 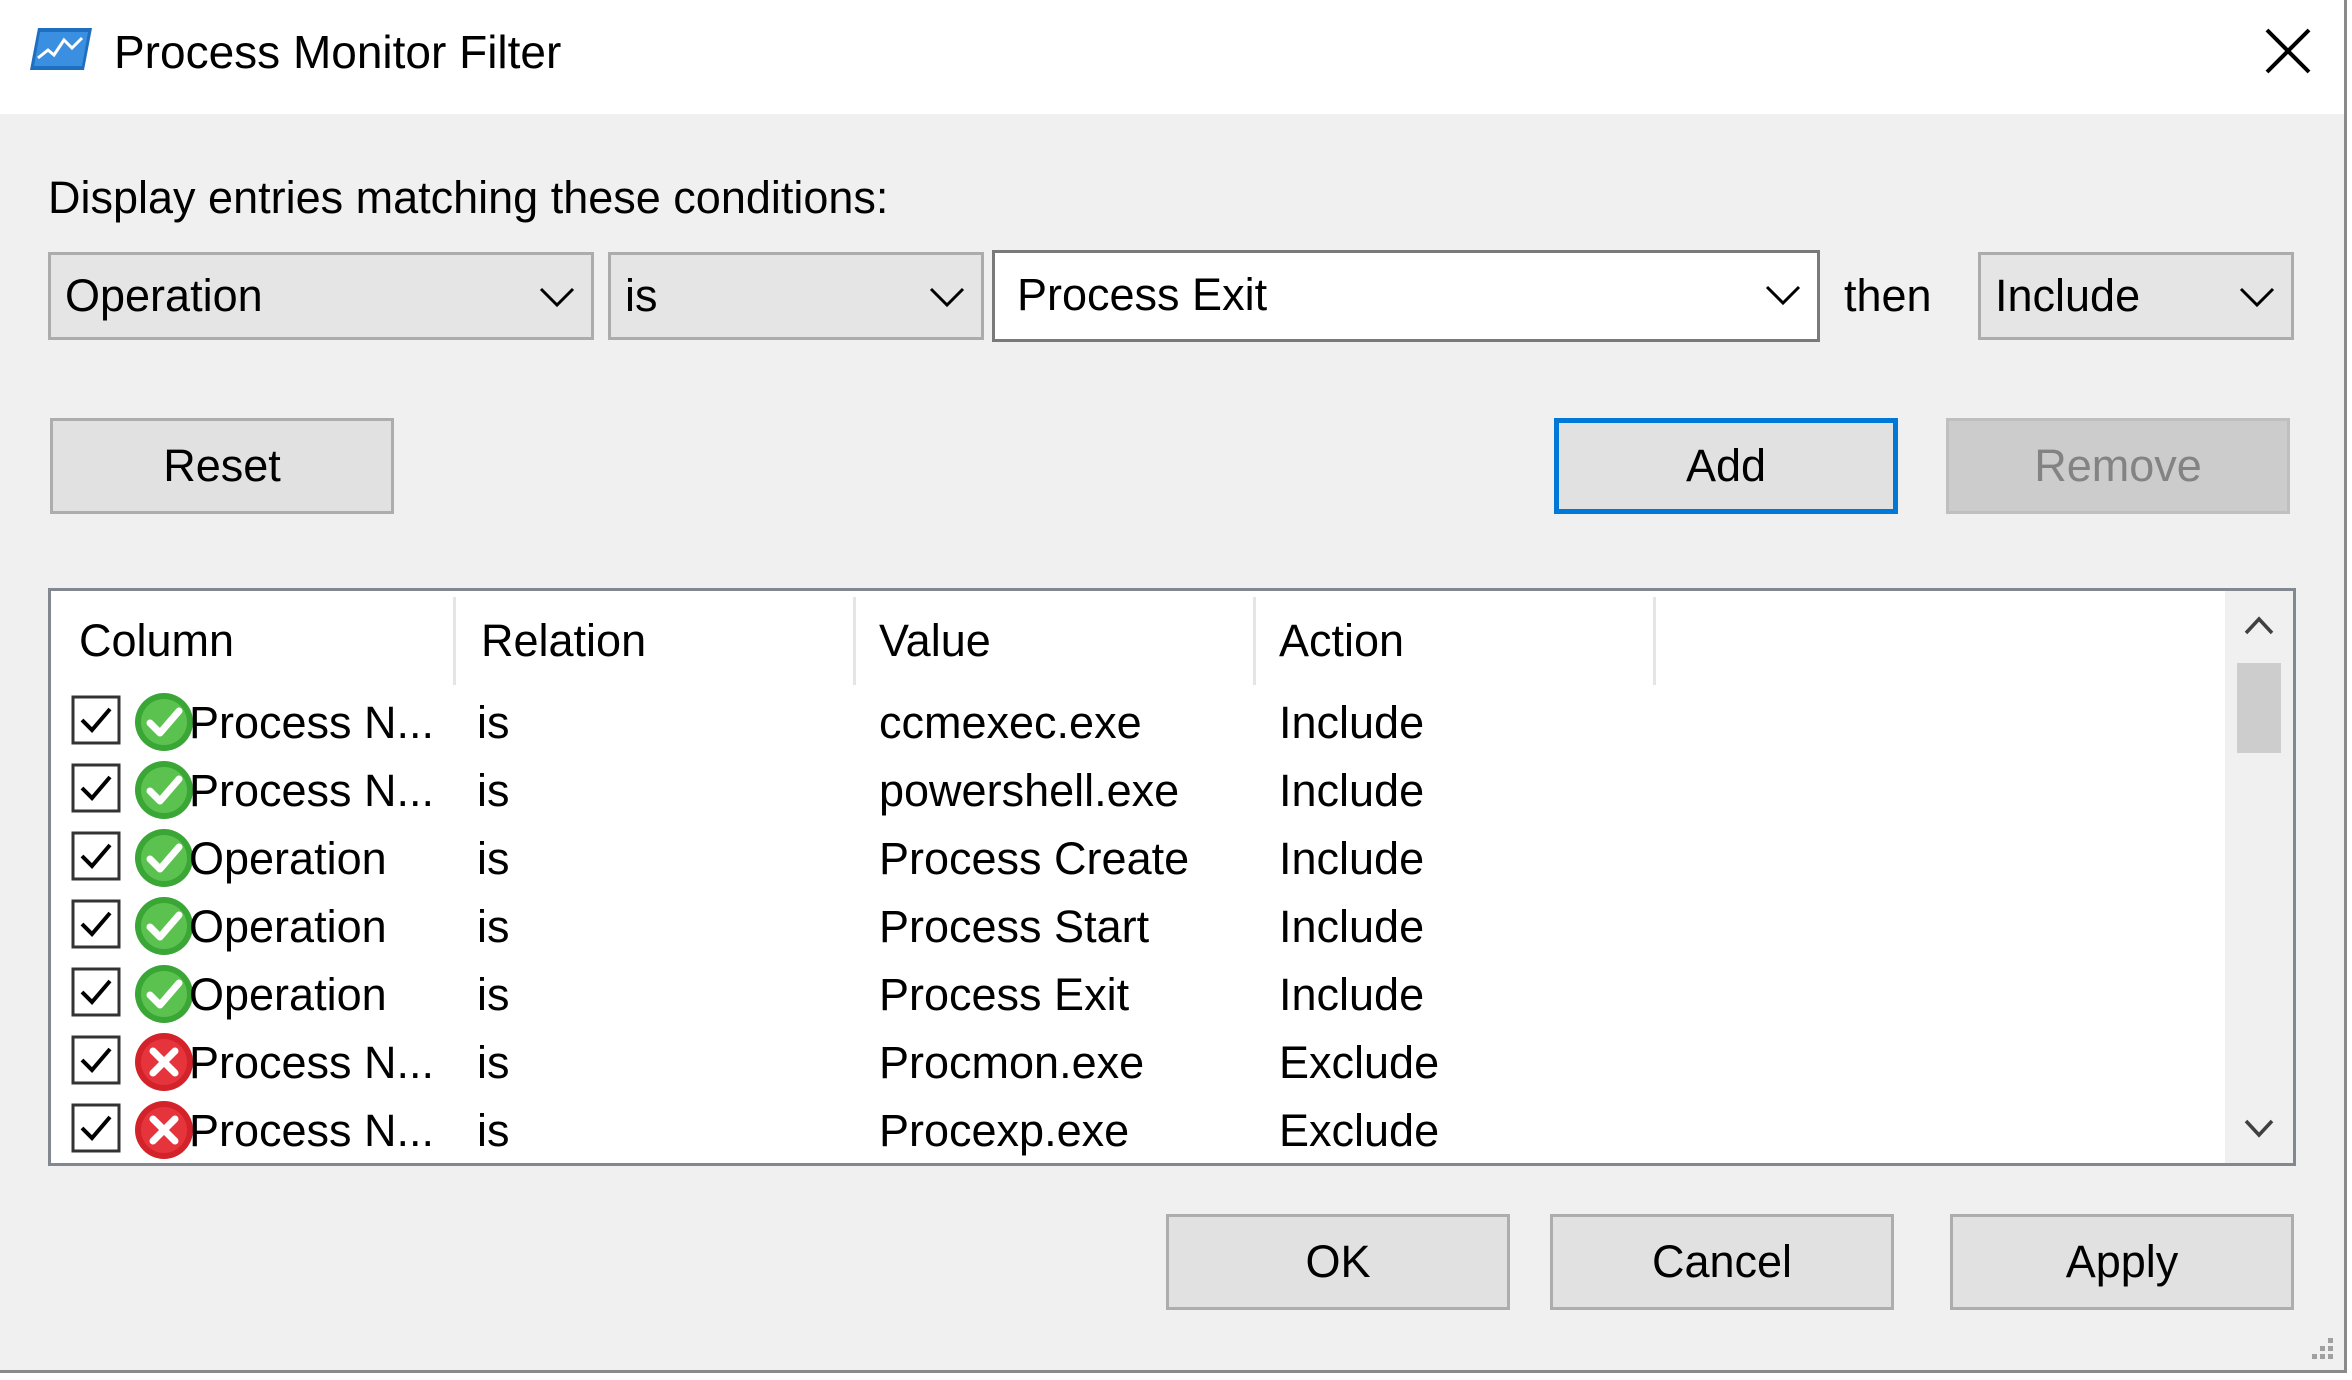 What do you see at coordinates (1004, 1130) in the screenshot?
I see `cell-value: Procexp.exe` at bounding box center [1004, 1130].